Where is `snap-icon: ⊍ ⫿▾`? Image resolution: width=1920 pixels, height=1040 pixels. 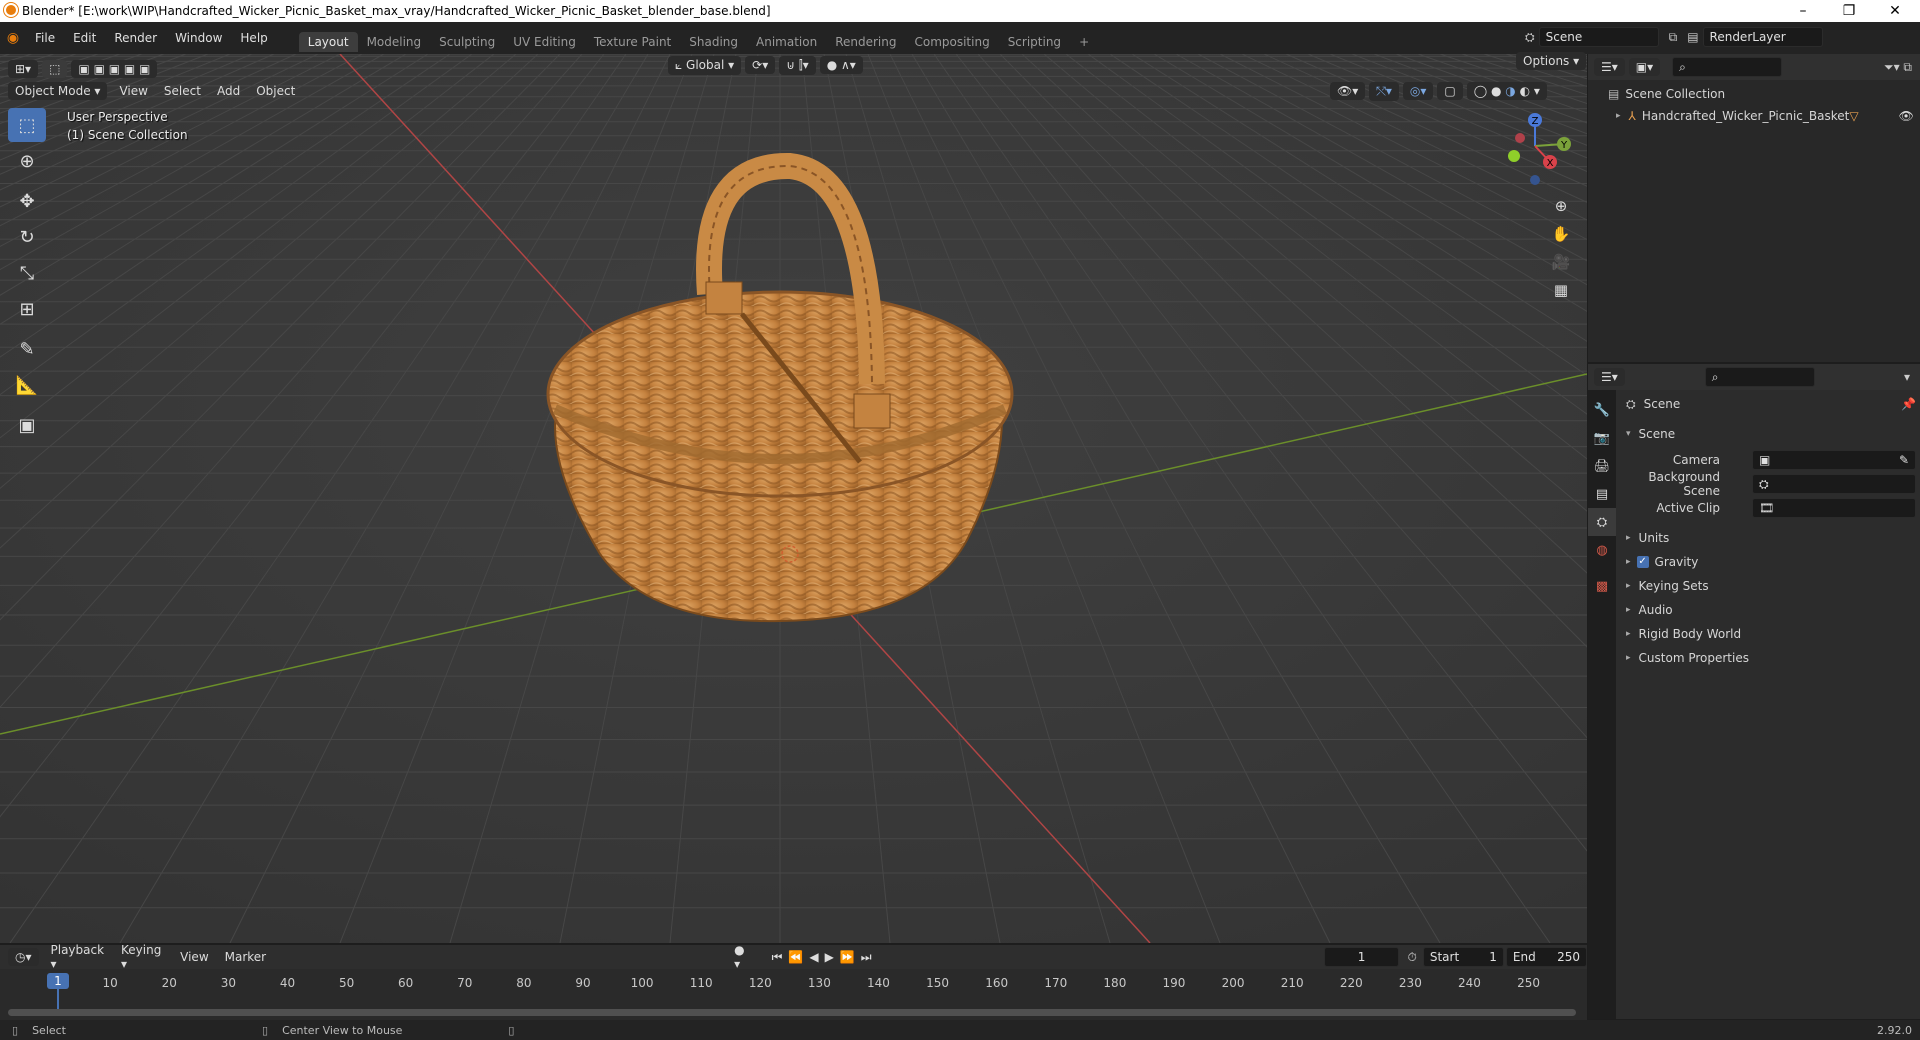 snap-icon: ⊍ ⫿▾ is located at coordinates (797, 65).